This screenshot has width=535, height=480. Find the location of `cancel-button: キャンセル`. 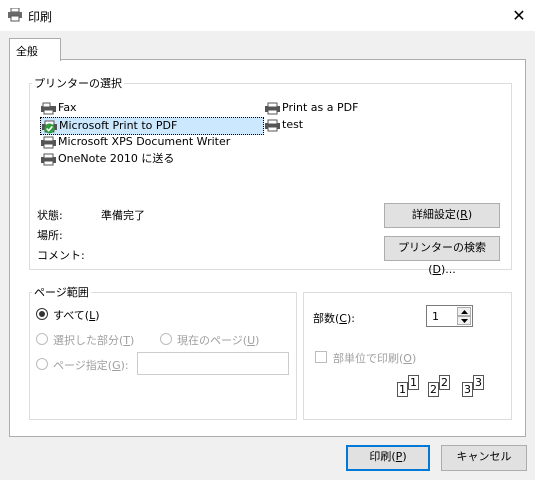

cancel-button: キャンセル is located at coordinates (484, 458).